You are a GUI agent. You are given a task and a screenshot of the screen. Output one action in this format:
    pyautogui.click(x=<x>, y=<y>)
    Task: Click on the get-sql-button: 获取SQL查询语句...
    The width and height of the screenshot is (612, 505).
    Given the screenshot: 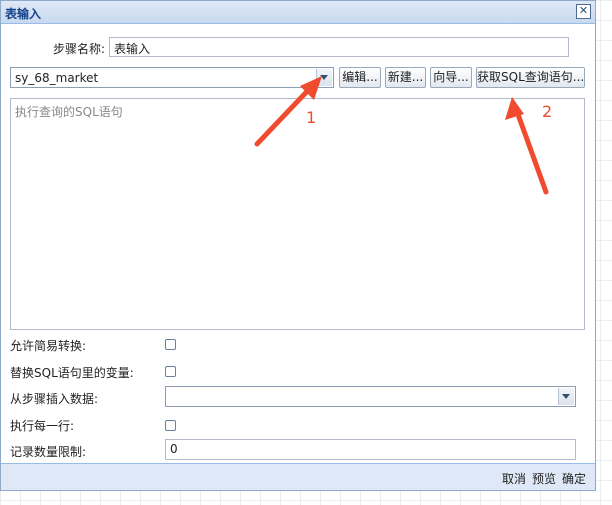 What is the action you would take?
    pyautogui.click(x=530, y=77)
    